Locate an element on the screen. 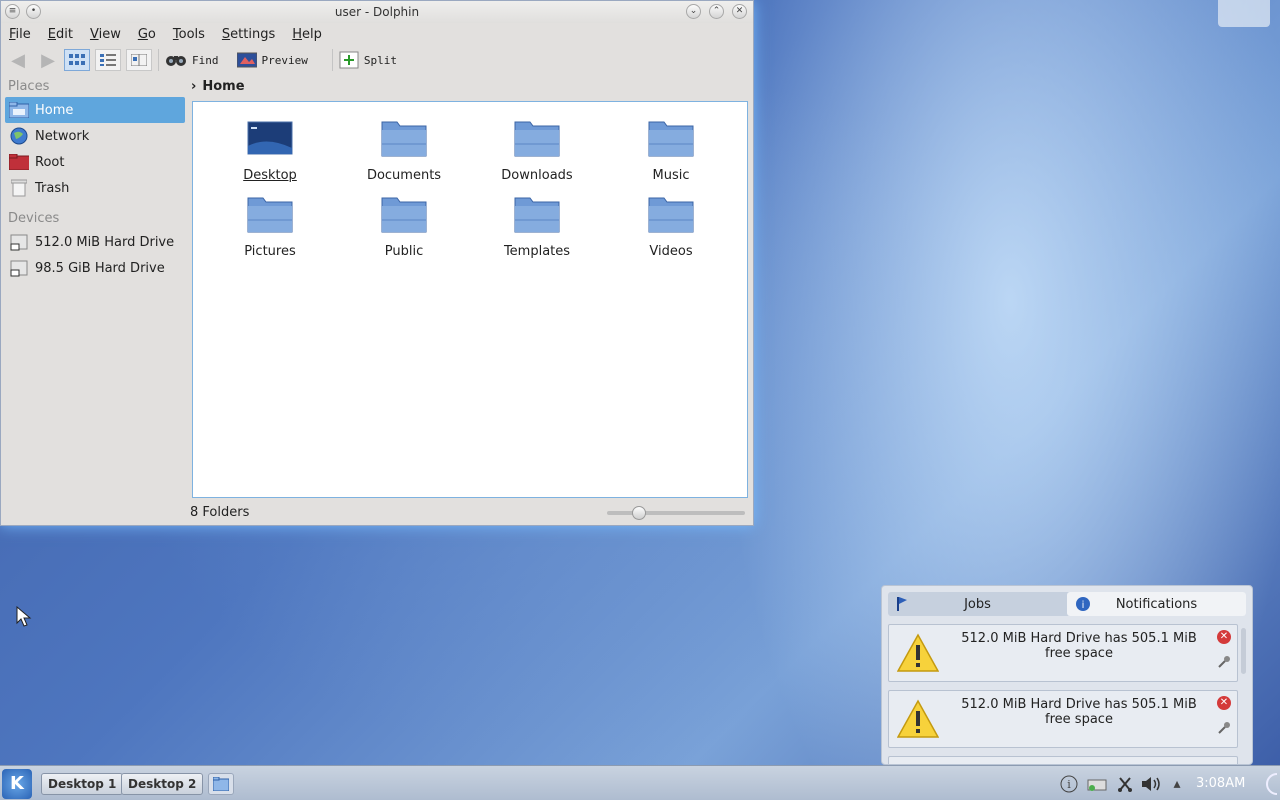  file-item-templates: Templates is located at coordinates (537, 226).